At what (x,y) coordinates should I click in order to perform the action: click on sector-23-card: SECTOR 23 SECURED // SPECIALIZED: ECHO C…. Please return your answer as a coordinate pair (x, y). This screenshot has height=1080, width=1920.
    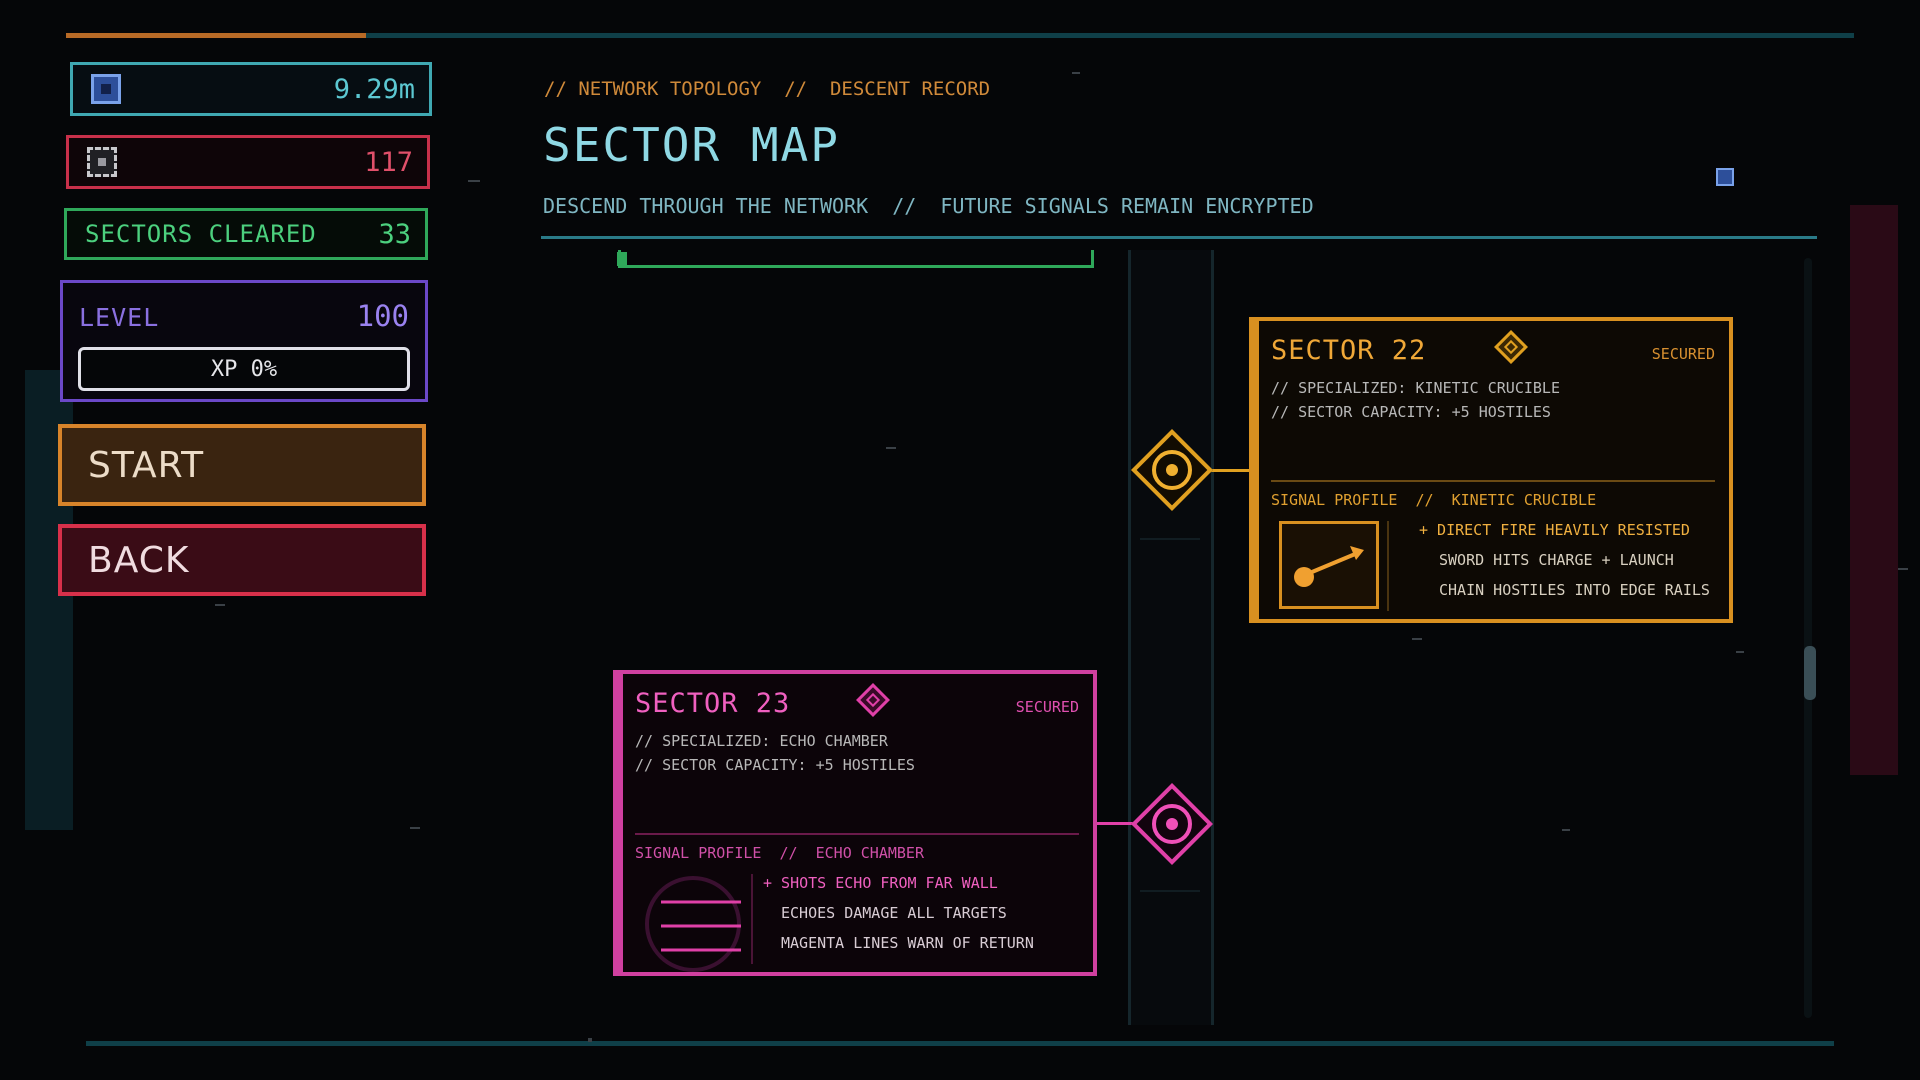
    Looking at the image, I should click on (855, 823).